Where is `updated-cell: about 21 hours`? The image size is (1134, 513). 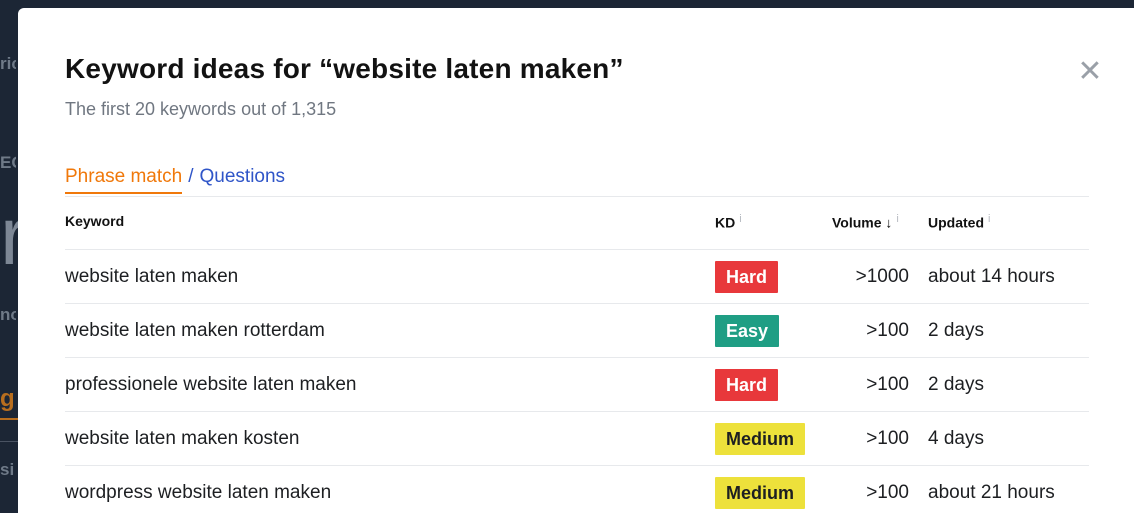 updated-cell: about 21 hours is located at coordinates (991, 492).